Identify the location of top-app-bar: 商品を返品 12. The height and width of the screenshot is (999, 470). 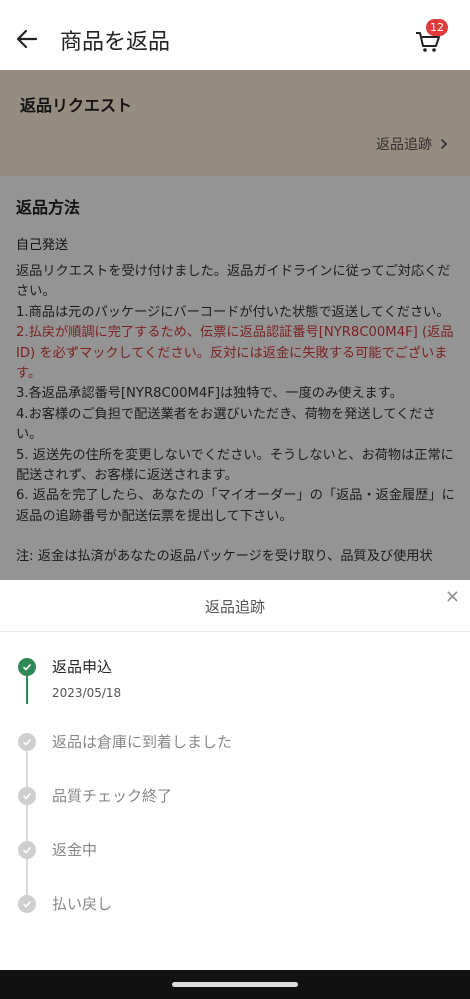
(235, 35).